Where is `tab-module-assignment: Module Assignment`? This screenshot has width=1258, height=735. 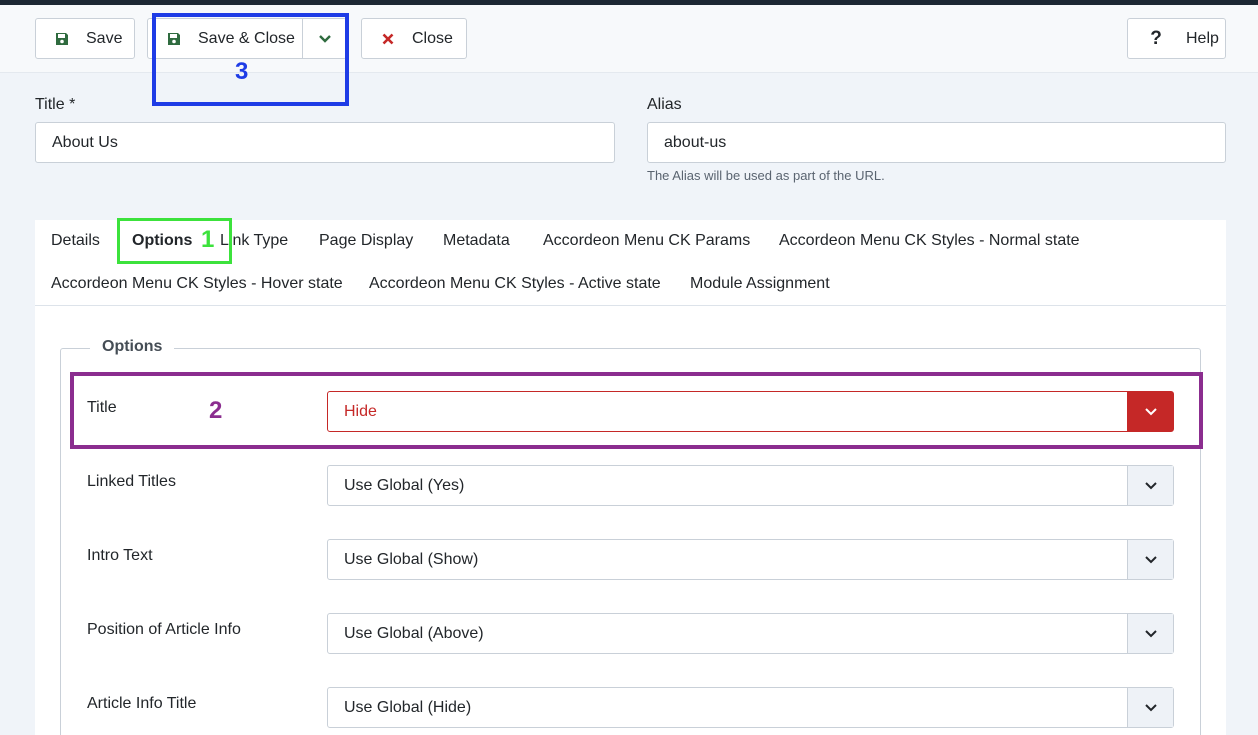 tab-module-assignment: Module Assignment is located at coordinates (760, 284).